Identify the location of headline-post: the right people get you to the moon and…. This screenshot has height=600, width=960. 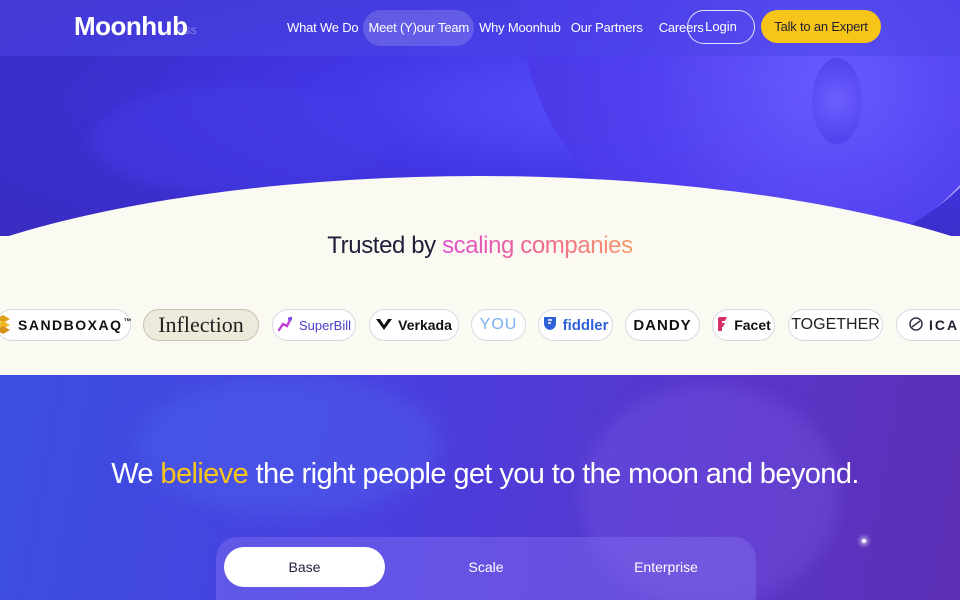
(554, 474).